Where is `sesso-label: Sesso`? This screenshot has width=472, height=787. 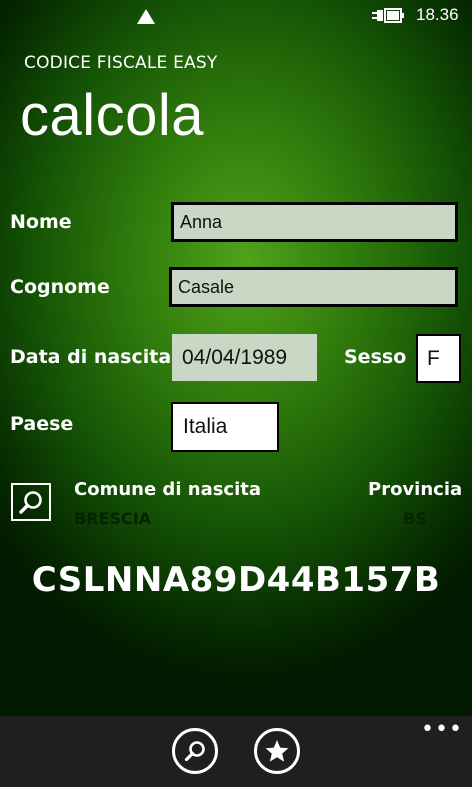
sesso-label: Sesso is located at coordinates (375, 357).